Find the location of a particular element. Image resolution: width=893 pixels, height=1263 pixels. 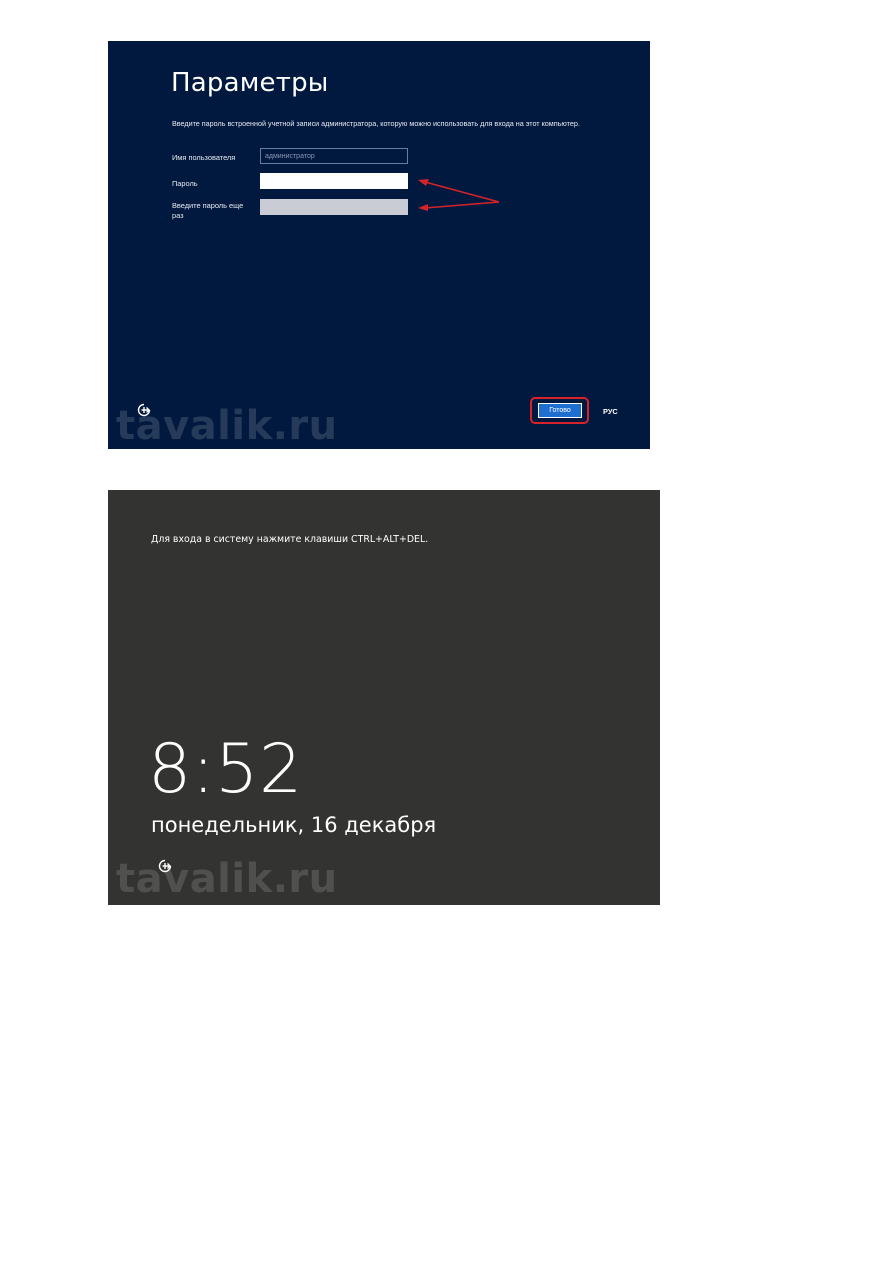

language-indicator: РУС is located at coordinates (610, 411).